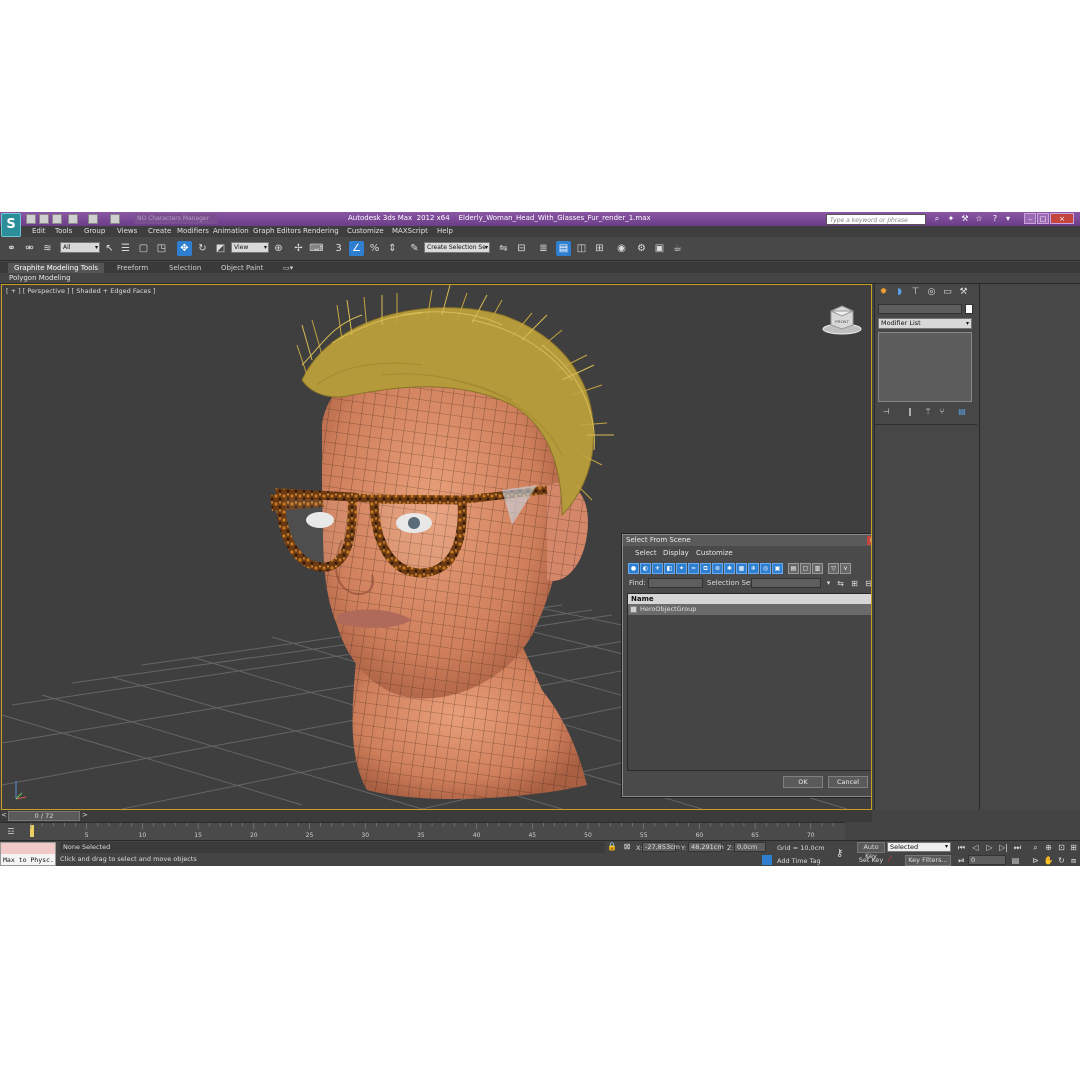  Describe the element at coordinates (995, 219) in the screenshot. I see `help-icon: ?` at that location.